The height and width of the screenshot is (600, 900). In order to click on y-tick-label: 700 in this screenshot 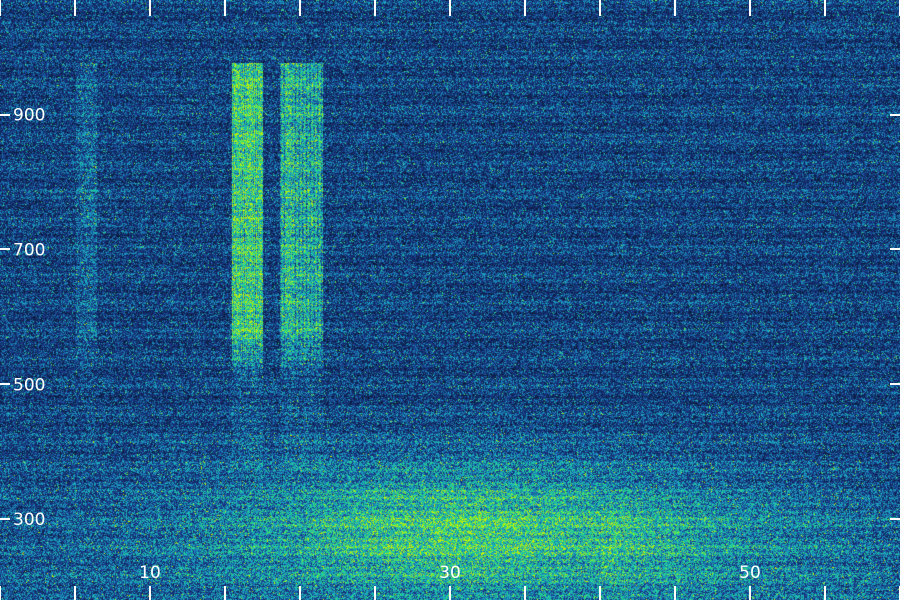, I will do `click(29, 250)`.